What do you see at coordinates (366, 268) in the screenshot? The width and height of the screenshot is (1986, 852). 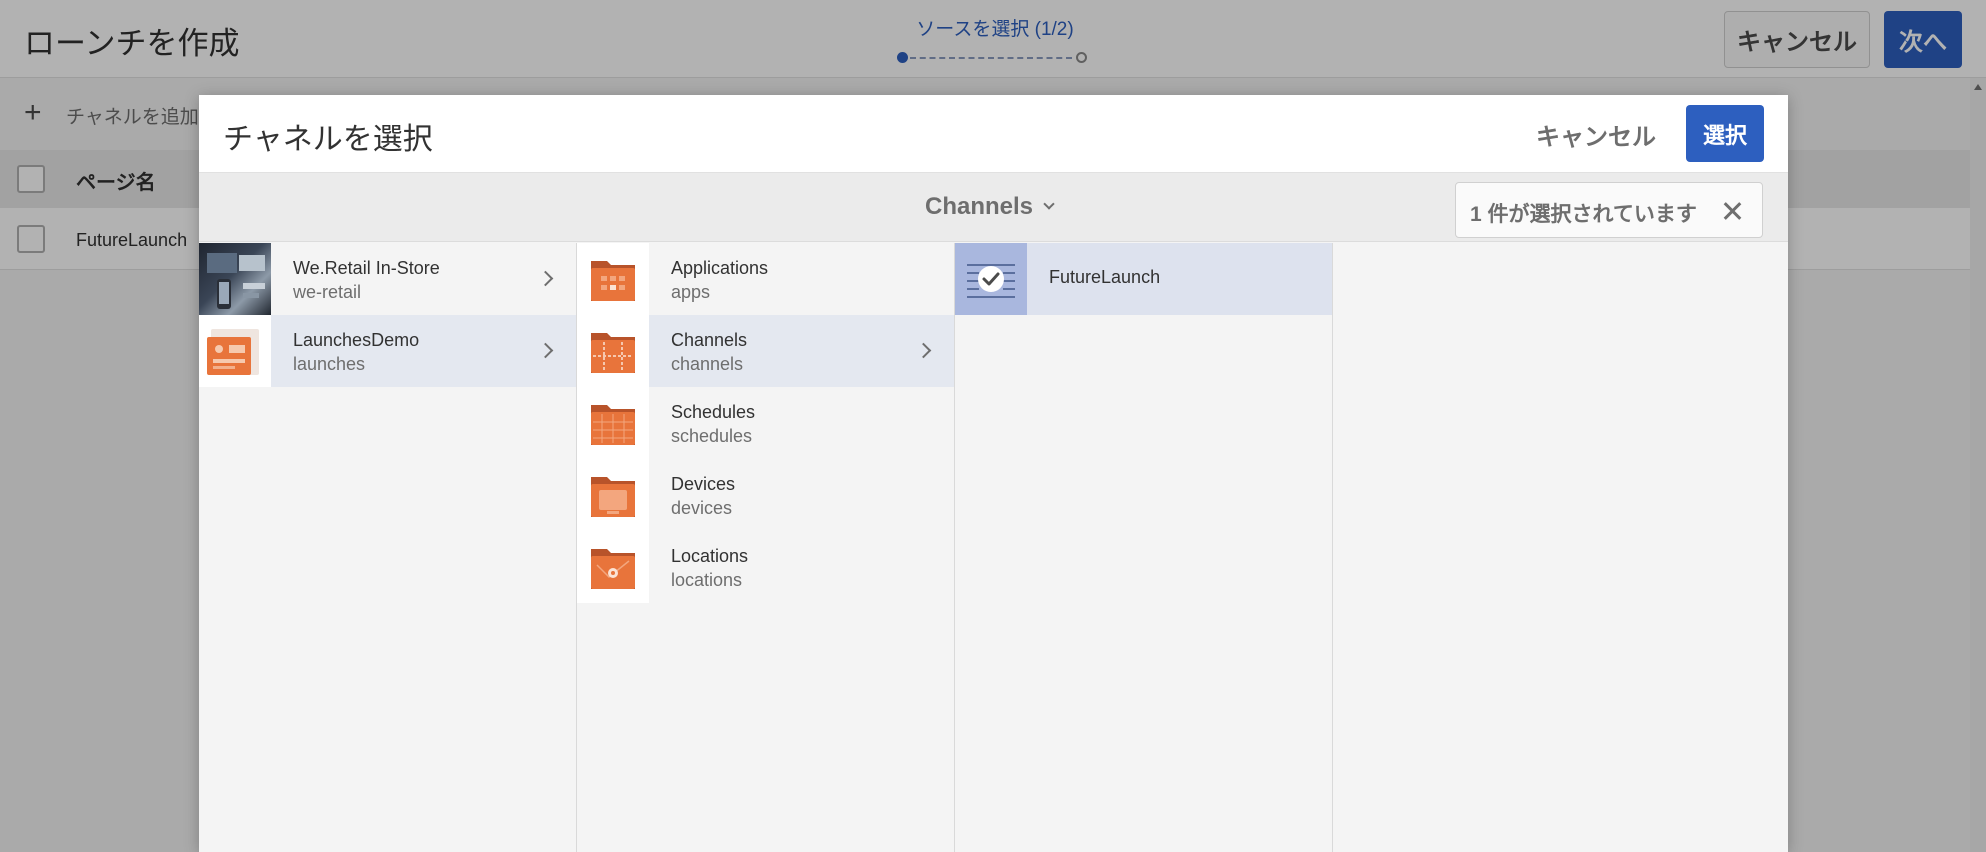 I see `list-item-title: We.Retail In-Store` at bounding box center [366, 268].